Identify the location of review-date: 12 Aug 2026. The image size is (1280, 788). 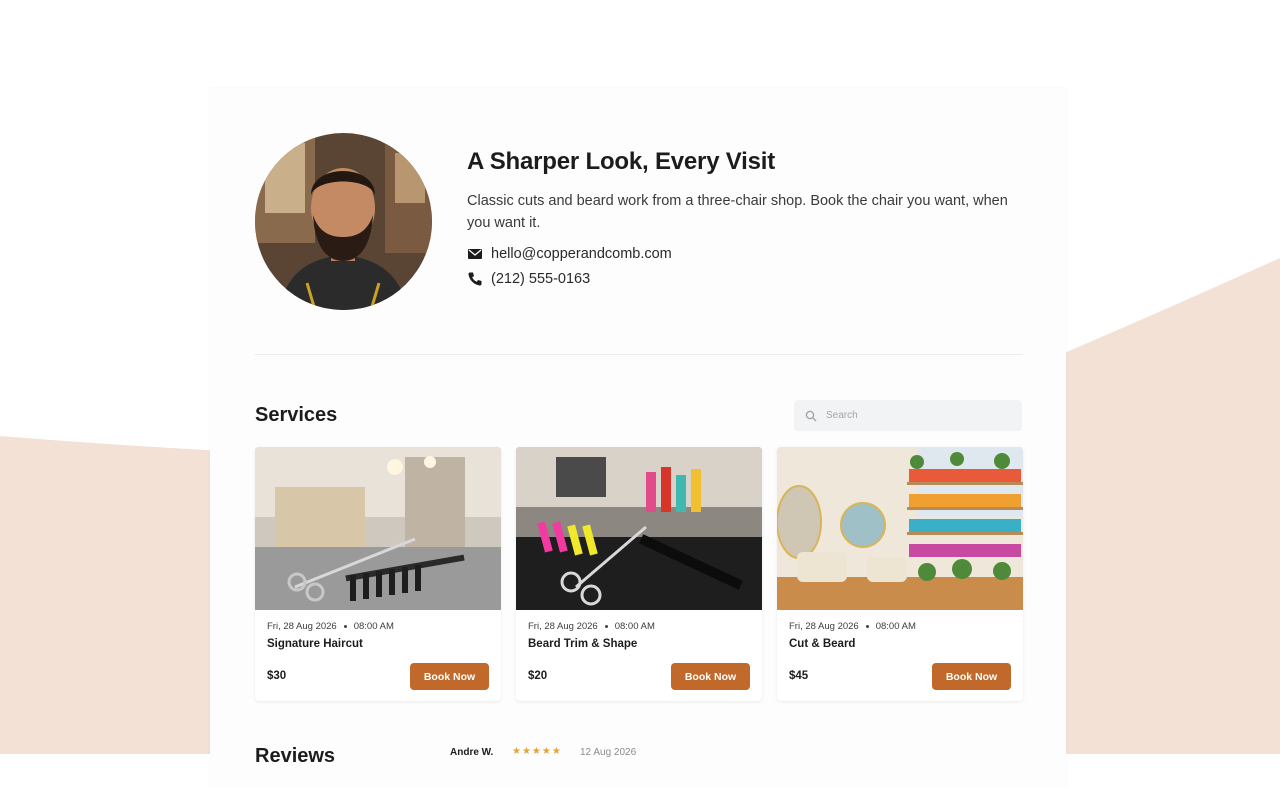
(608, 752).